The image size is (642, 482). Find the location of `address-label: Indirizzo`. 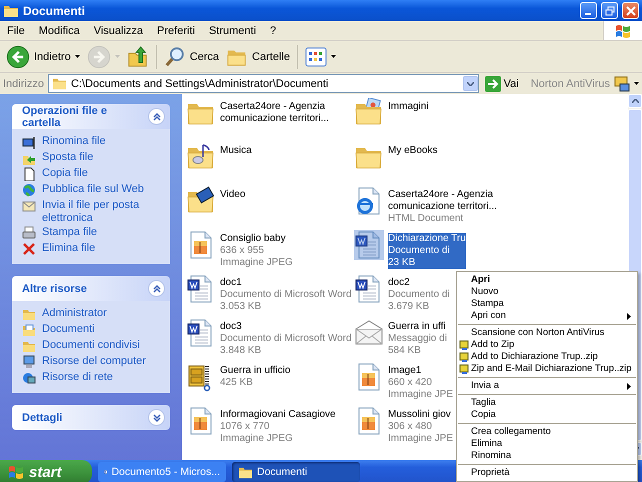

address-label: Indirizzo is located at coordinates (23, 84).